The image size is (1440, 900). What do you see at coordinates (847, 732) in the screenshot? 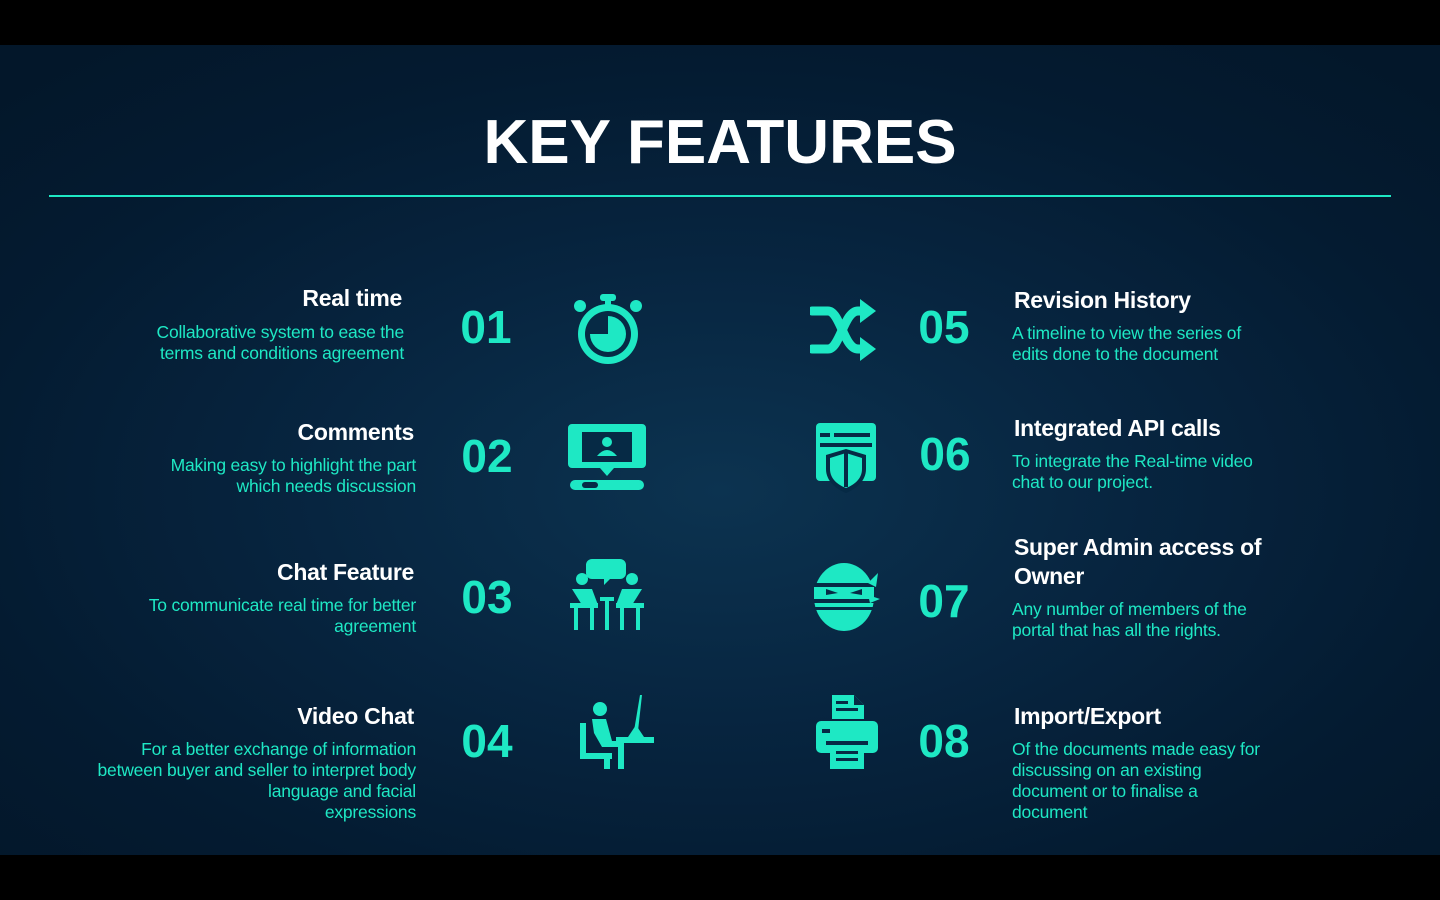
I see `printer-icon` at bounding box center [847, 732].